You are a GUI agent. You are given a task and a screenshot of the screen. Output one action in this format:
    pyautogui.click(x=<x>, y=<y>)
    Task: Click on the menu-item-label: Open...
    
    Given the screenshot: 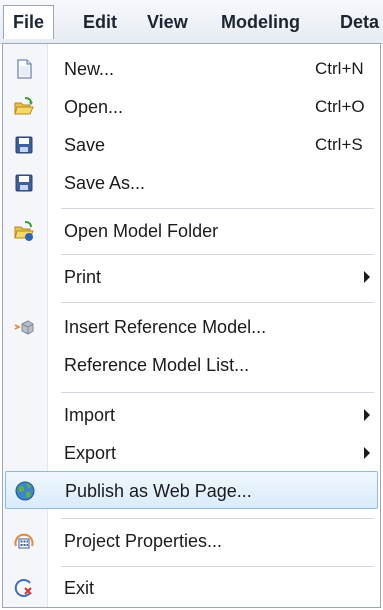 What is the action you would take?
    pyautogui.click(x=94, y=107)
    